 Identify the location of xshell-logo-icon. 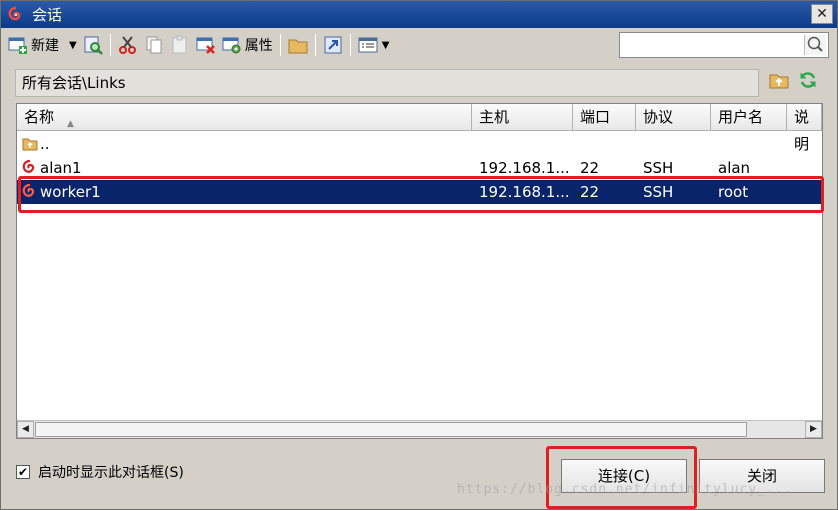
(16, 15).